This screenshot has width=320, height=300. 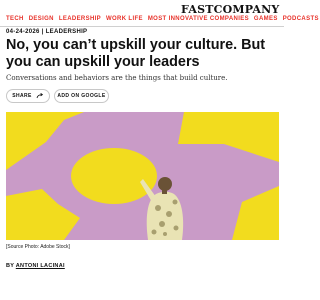 I want to click on author-link: ANTONI LACINAI, so click(x=40, y=266).